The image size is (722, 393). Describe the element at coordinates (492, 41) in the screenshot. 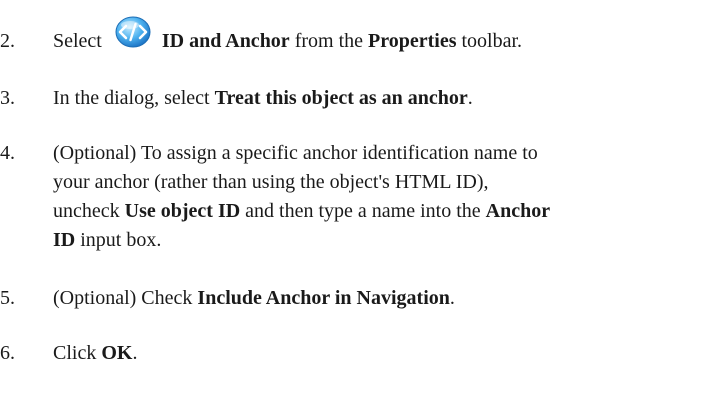

I see `step-text-post: toolbar.` at that location.